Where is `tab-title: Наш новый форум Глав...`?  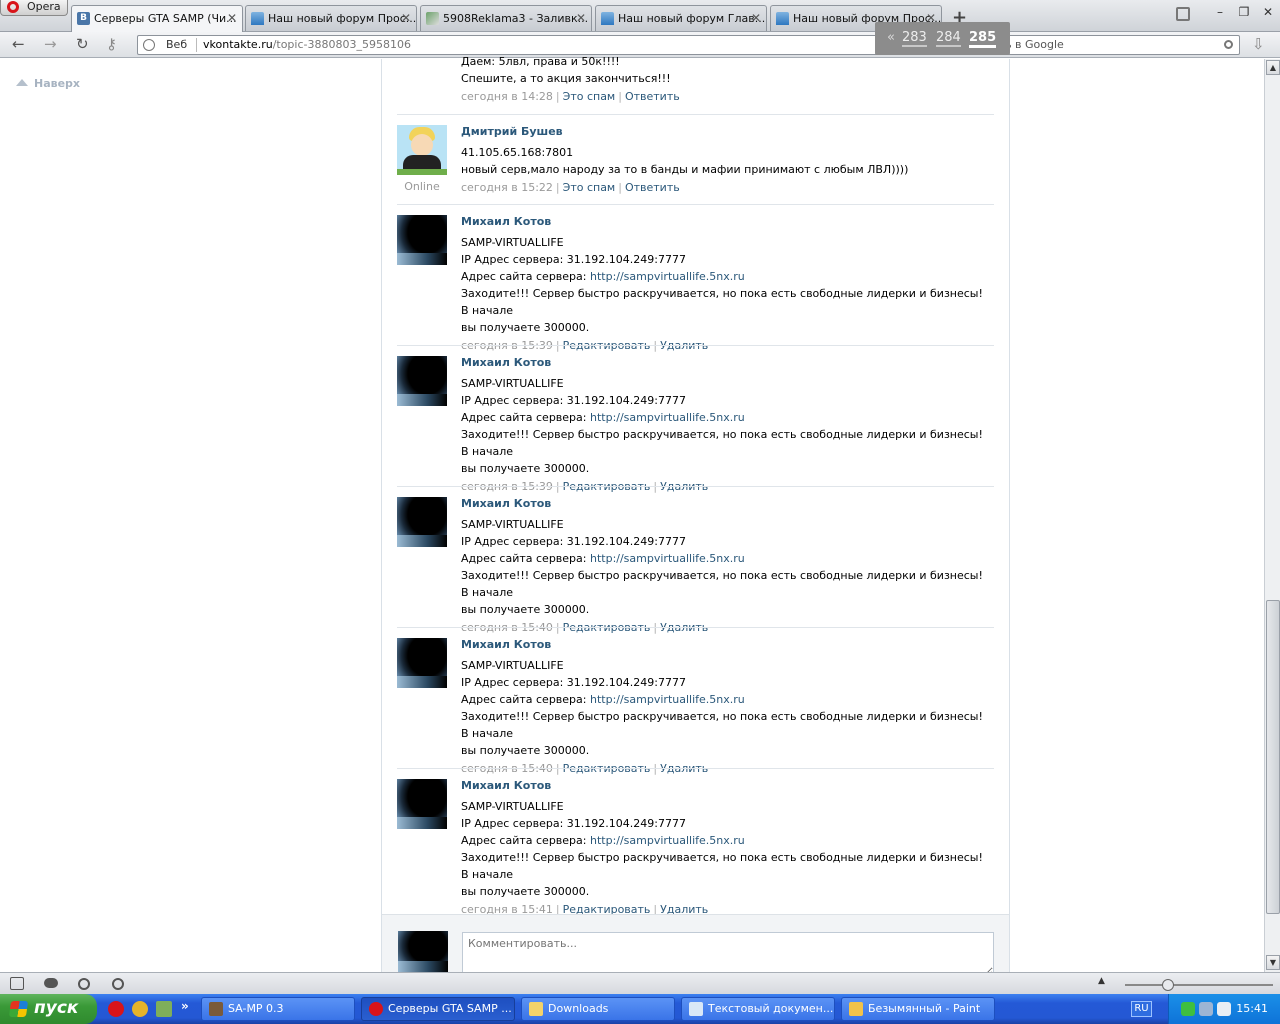
tab-title: Наш новый форум Глав... is located at coordinates (692, 18).